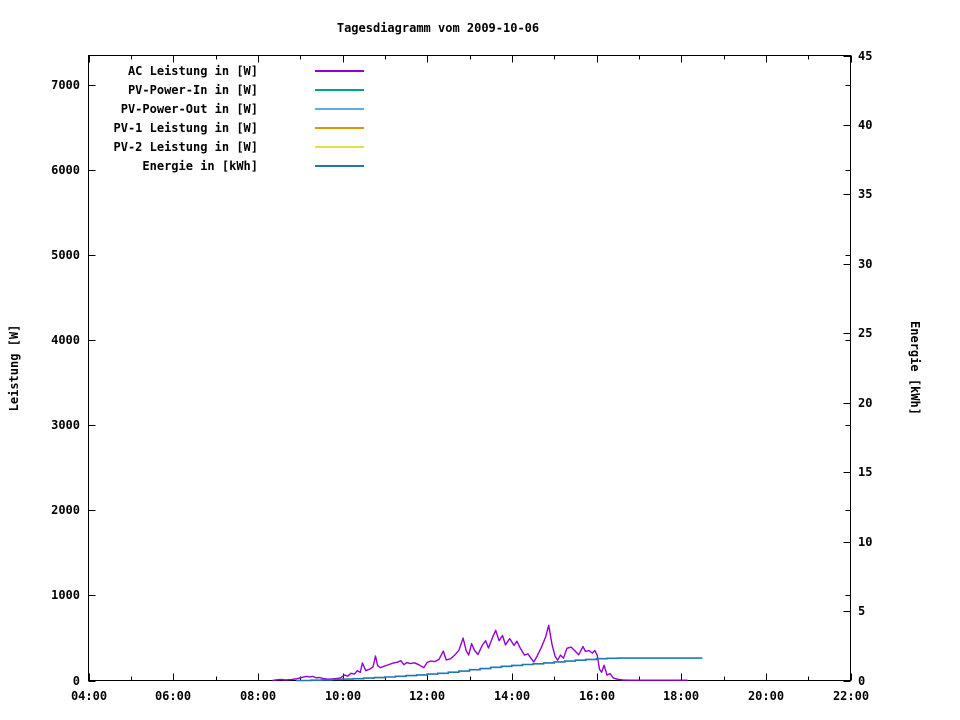 The image size is (960, 720). Describe the element at coordinates (65, 595) in the screenshot. I see `axis-tick-label: 1000` at that location.